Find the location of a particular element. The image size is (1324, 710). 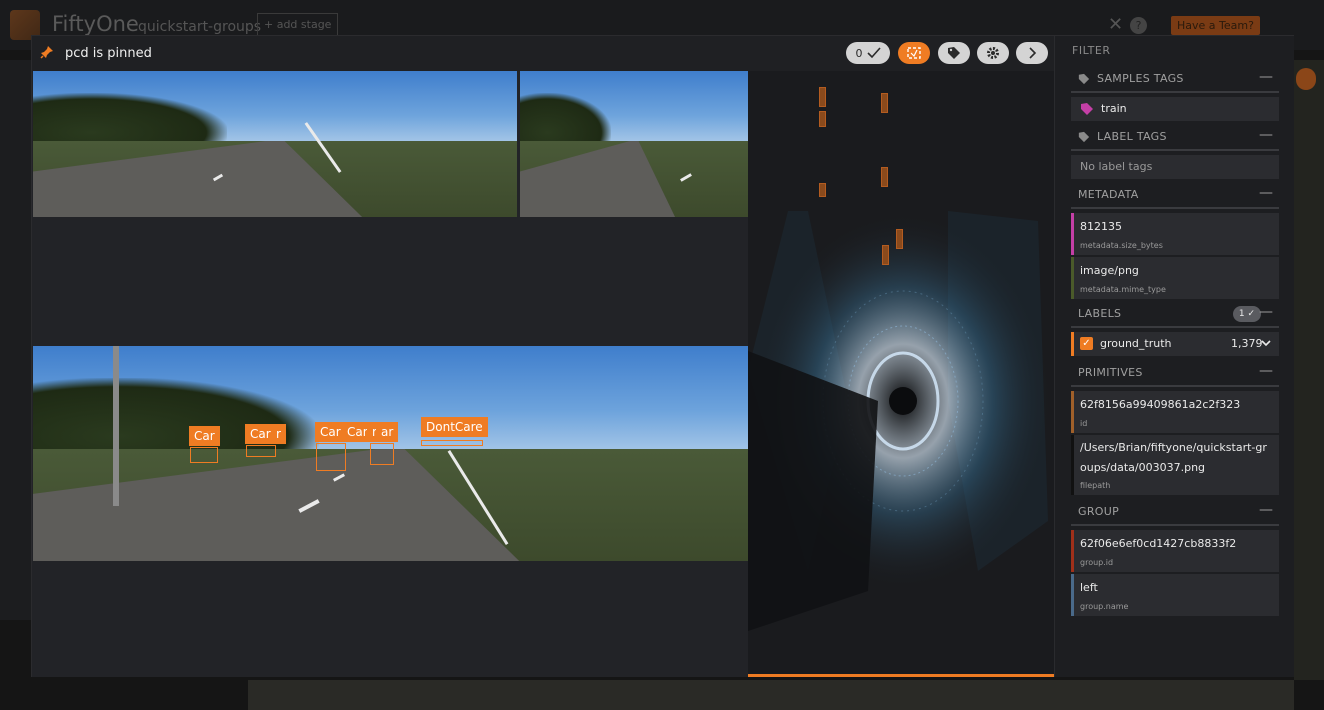

section-metadata: METADATA — is located at coordinates (1175, 196).